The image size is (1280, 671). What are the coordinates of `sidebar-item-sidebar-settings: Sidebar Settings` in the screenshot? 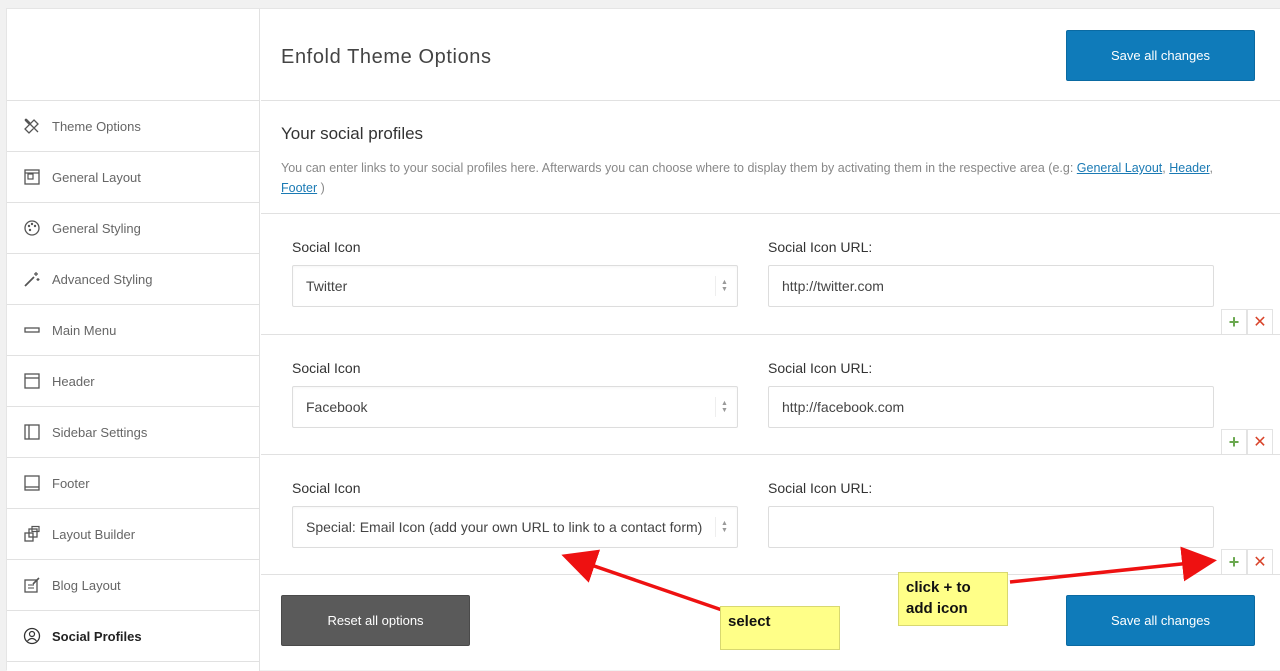 It's located at (133, 432).